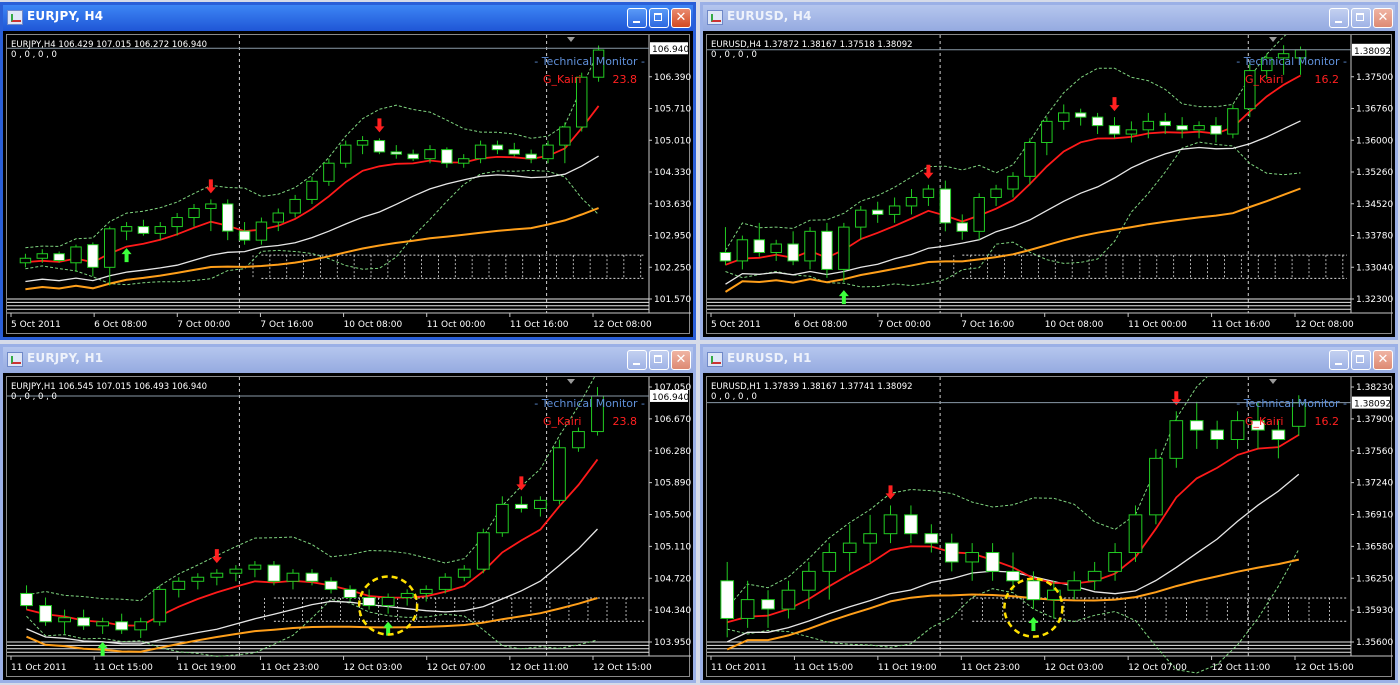 This screenshot has height=685, width=1400. Describe the element at coordinates (1374, 547) in the screenshot. I see `price-tick-label: 1.36580` at that location.